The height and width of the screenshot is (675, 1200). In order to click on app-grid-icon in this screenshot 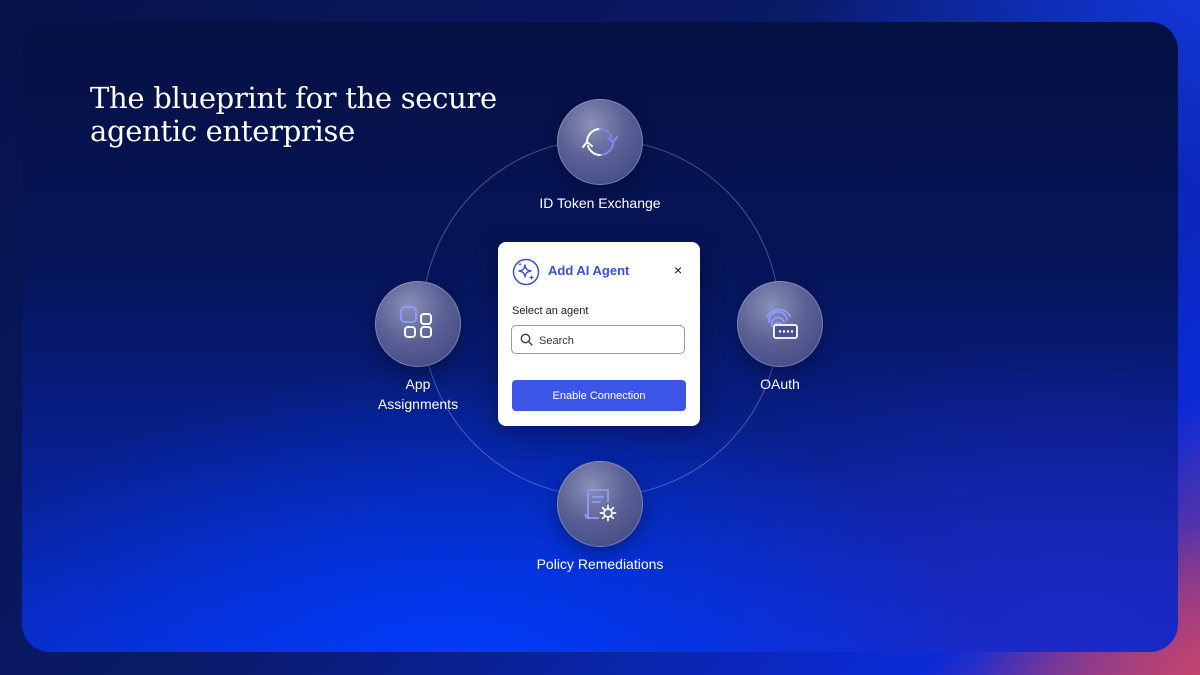, I will do `click(416, 322)`.